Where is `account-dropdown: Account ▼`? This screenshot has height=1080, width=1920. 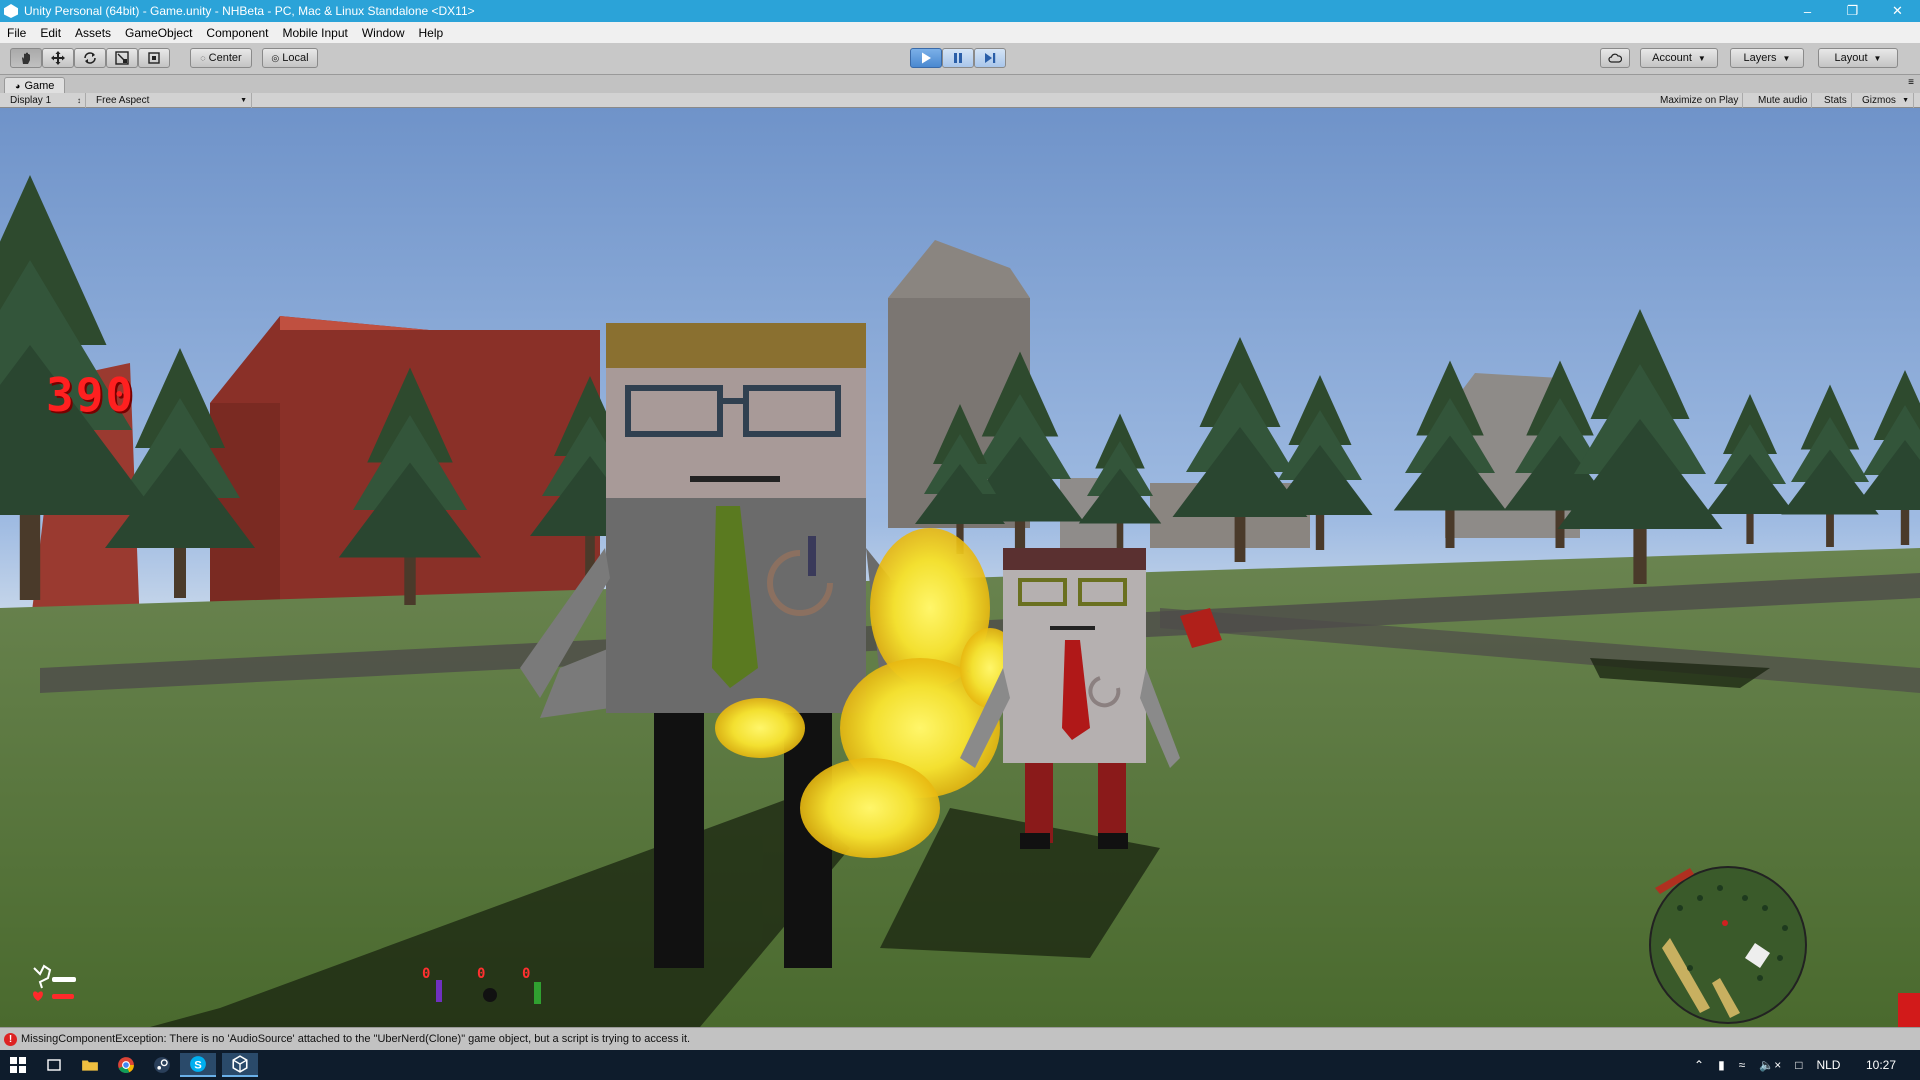 account-dropdown: Account ▼ is located at coordinates (1679, 58).